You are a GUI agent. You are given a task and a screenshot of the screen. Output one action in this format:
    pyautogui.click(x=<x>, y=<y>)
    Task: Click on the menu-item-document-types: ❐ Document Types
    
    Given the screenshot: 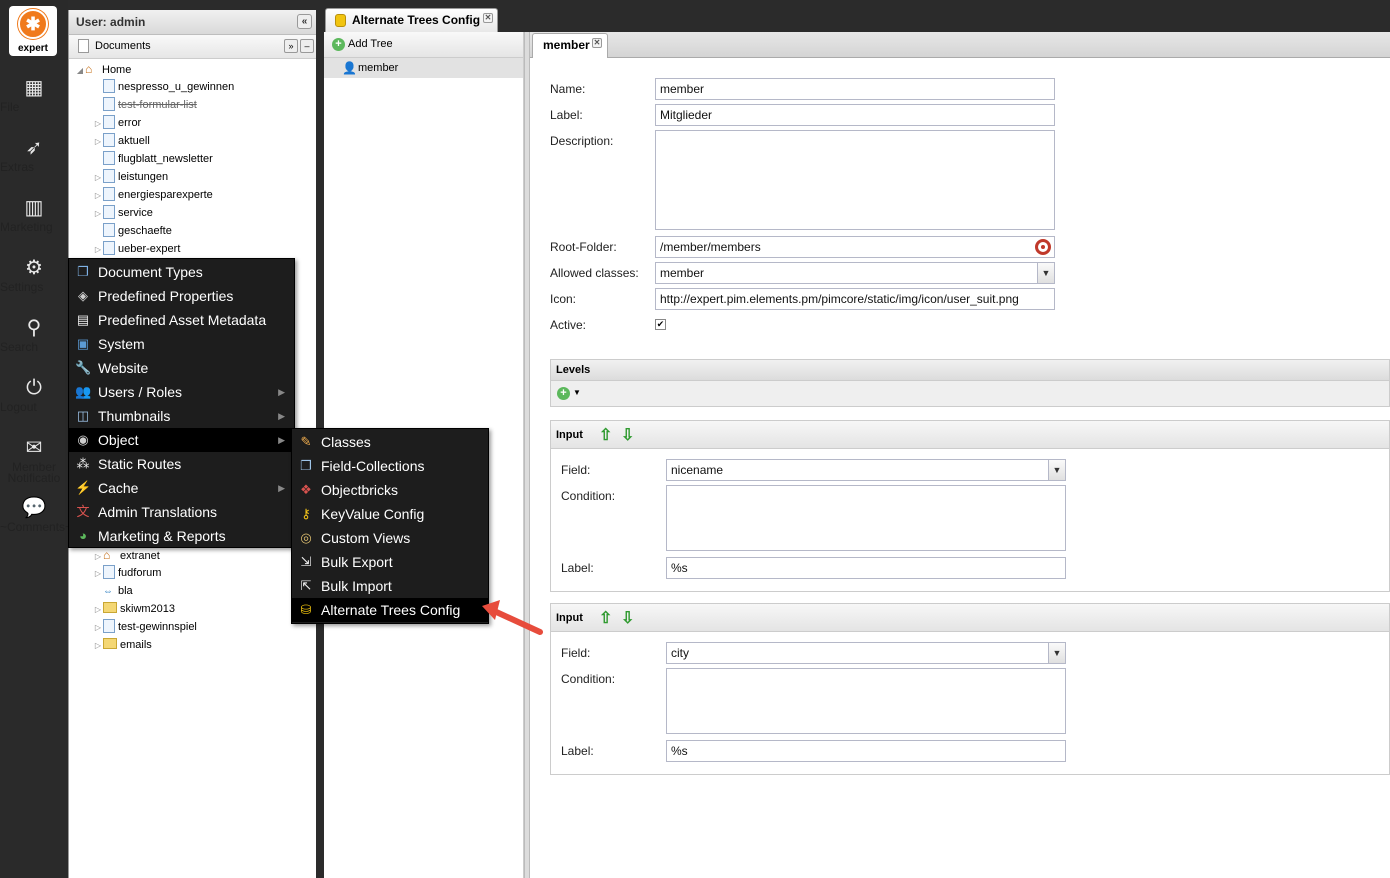 What is the action you would take?
    pyautogui.click(x=181, y=272)
    